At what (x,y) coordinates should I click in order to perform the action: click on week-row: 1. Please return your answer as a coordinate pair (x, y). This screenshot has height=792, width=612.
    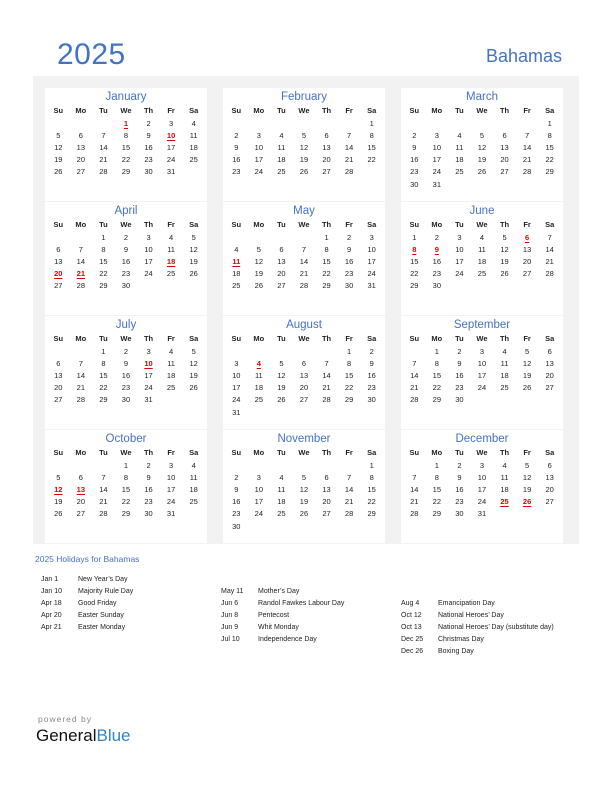
    Looking at the image, I should click on (304, 123).